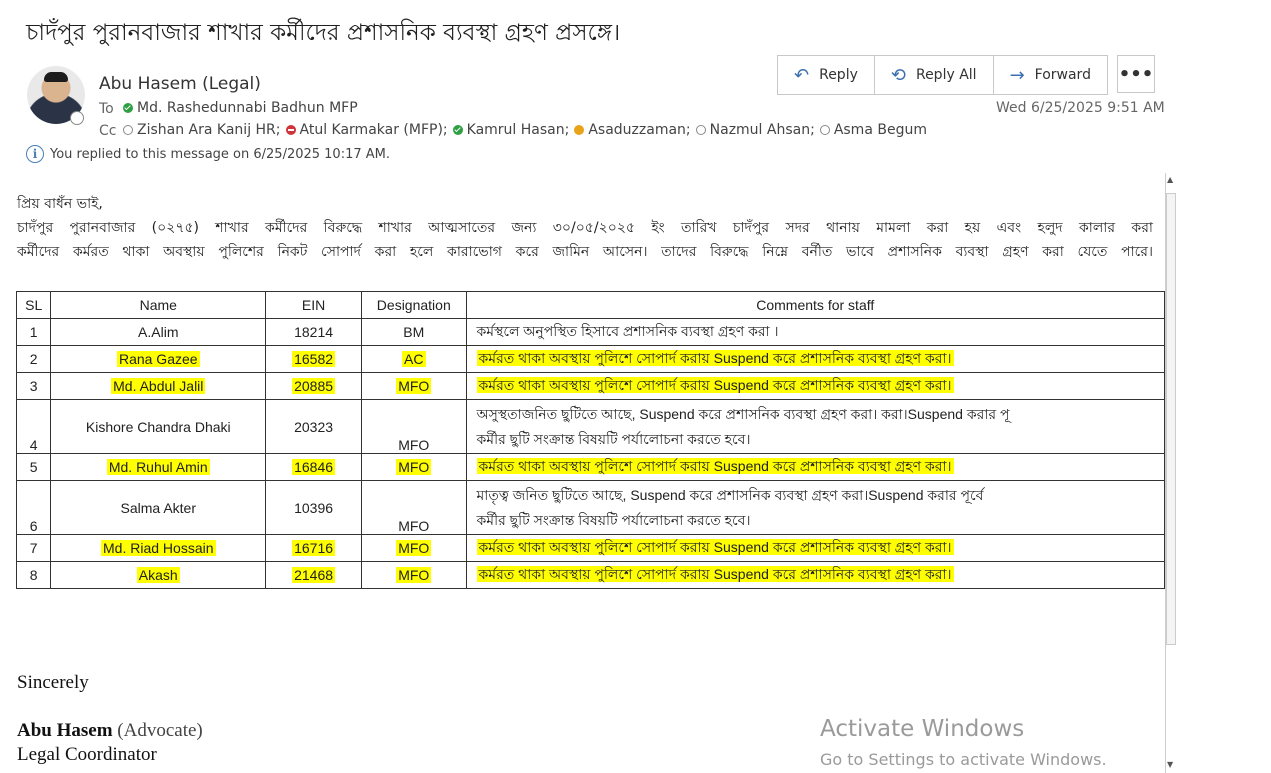 This screenshot has width=1271, height=773. I want to click on cell-sl: 6, so click(33, 507).